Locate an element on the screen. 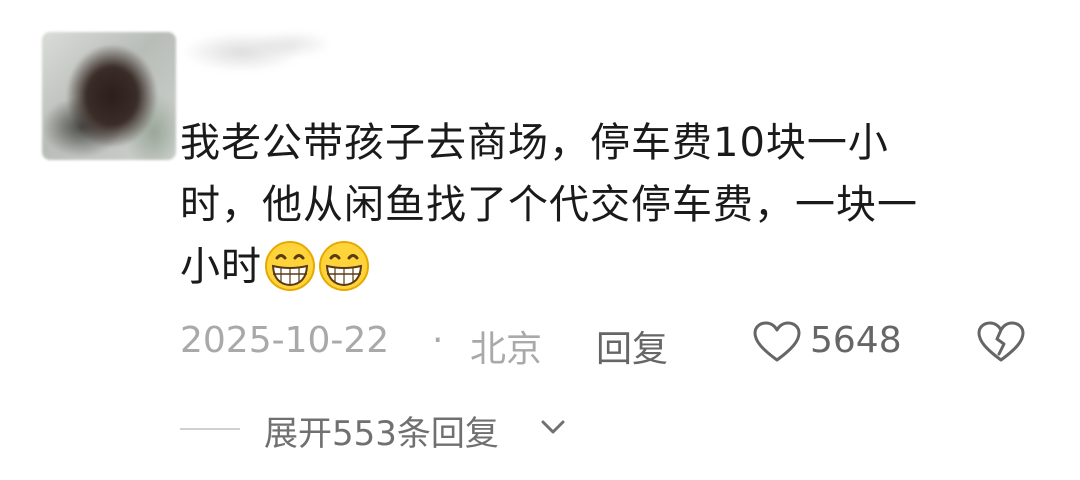 Image resolution: width=1080 pixels, height=480 pixels. comment-meta: 2025-10-22 · 北京 回复 5648 is located at coordinates (610, 344).